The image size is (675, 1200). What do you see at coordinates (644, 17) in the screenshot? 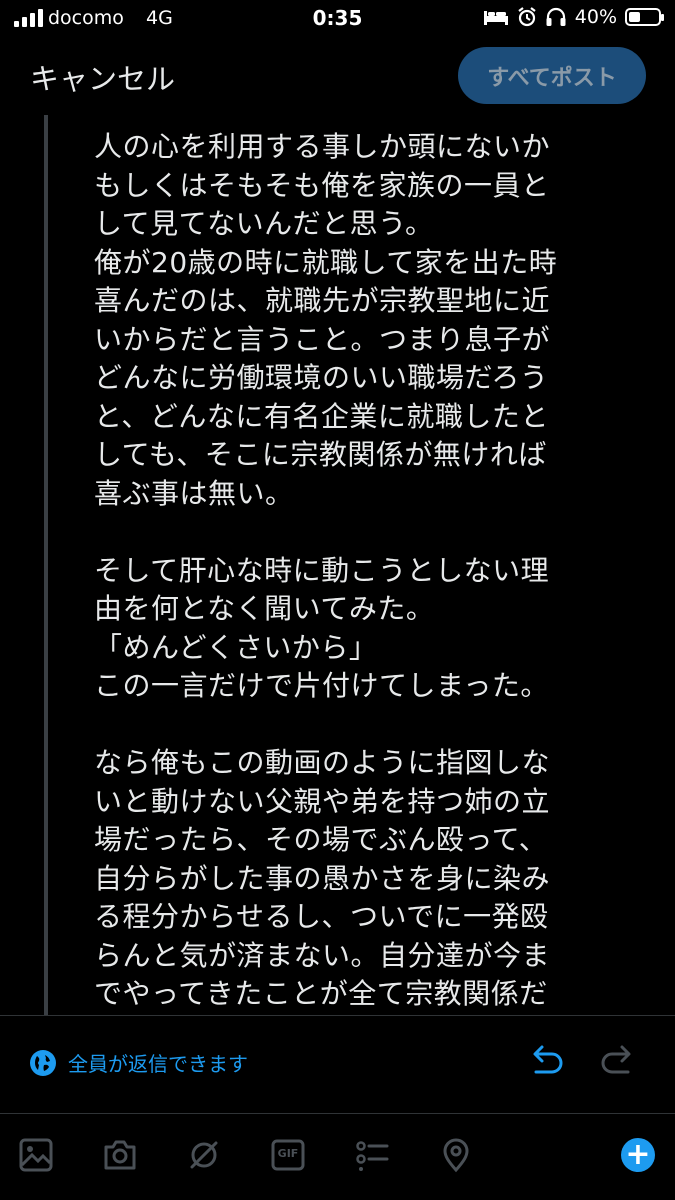
I see `battery-icon` at bounding box center [644, 17].